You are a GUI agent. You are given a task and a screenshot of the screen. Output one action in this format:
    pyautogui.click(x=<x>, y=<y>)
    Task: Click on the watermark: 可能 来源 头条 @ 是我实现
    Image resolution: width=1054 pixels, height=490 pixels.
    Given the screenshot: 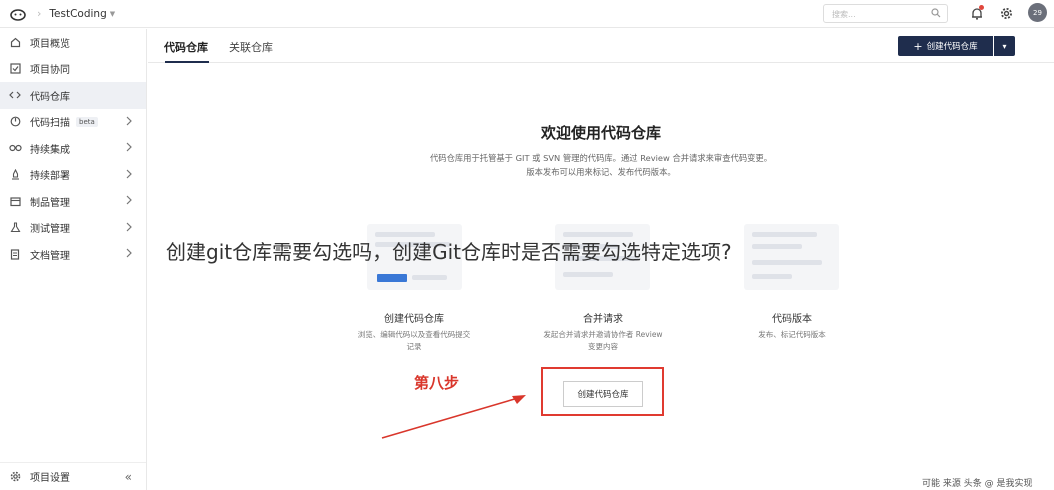 What is the action you would take?
    pyautogui.click(x=977, y=484)
    